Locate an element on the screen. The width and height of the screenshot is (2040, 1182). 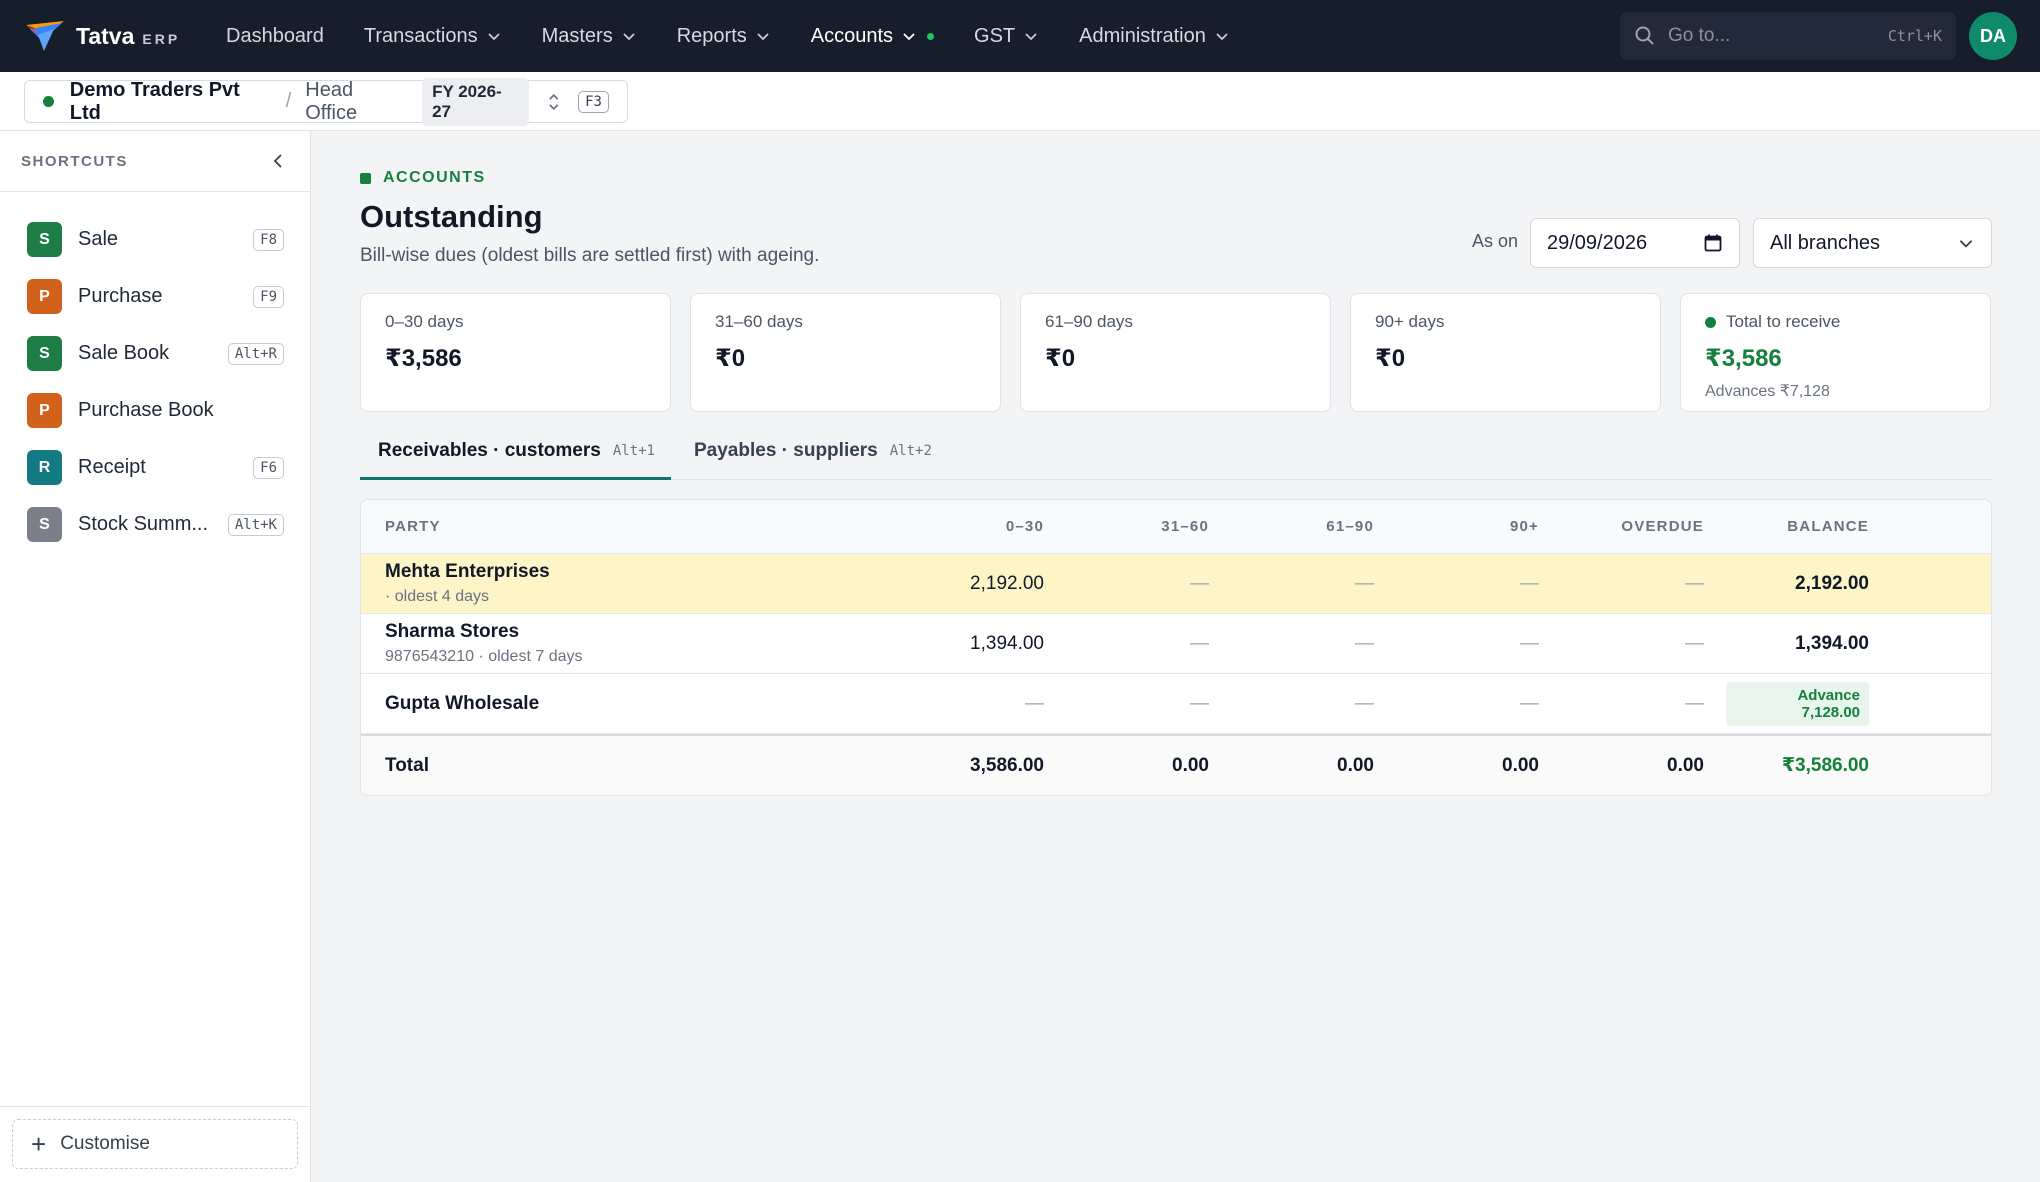
card-label: 31–60 days is located at coordinates (759, 321).